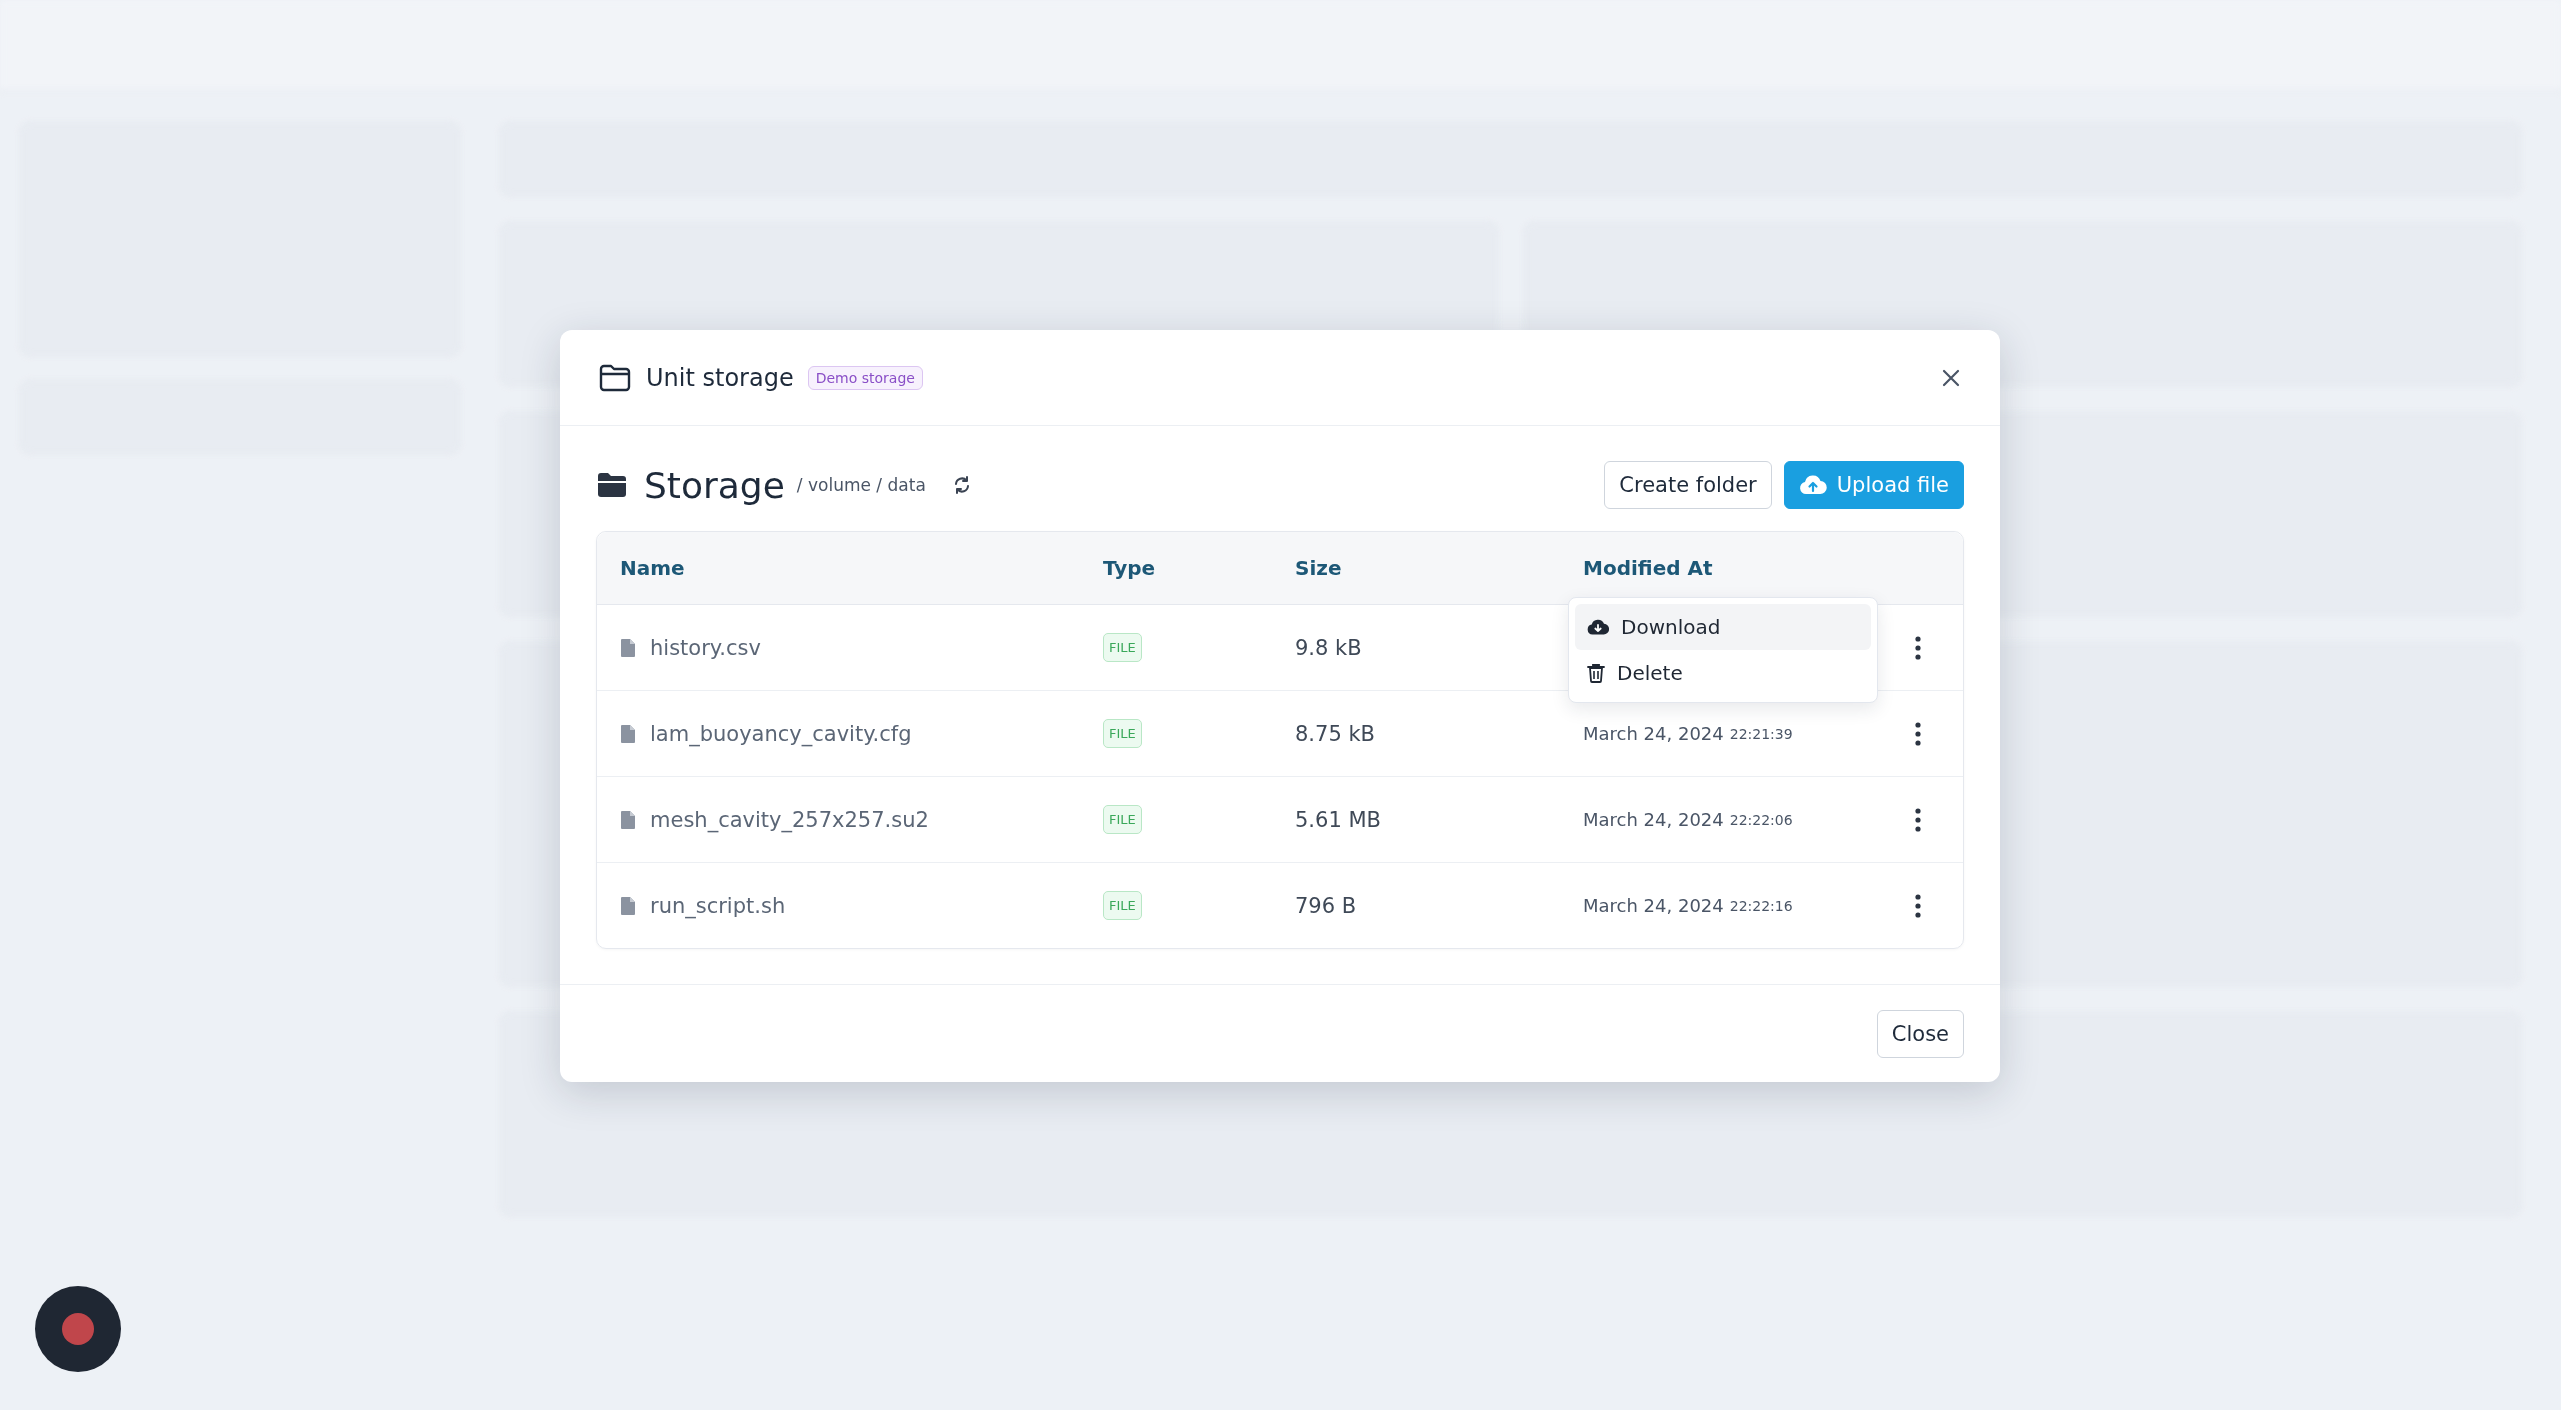  I want to click on storage-path: / volume / data, so click(861, 485).